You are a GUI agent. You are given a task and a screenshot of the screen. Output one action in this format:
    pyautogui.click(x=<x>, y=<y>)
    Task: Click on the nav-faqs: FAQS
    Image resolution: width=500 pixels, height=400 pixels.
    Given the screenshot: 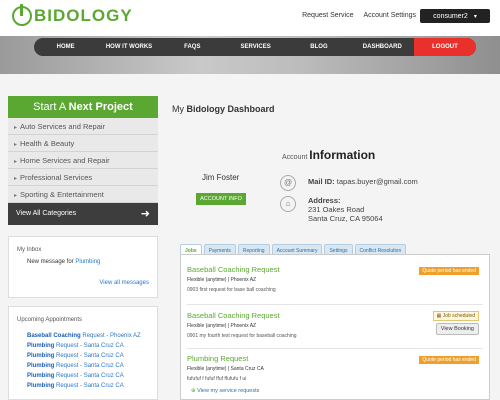 What is the action you would take?
    pyautogui.click(x=192, y=47)
    